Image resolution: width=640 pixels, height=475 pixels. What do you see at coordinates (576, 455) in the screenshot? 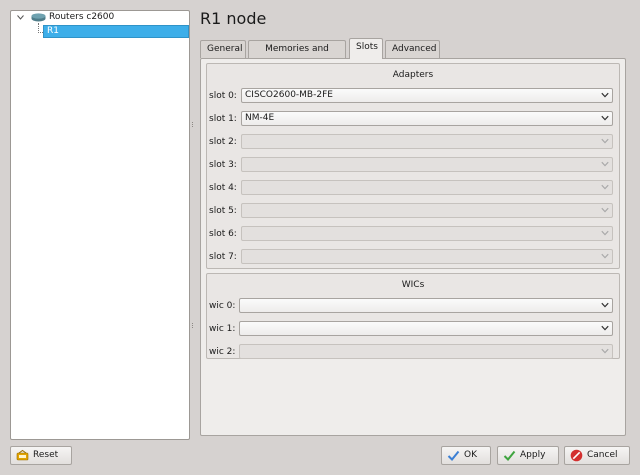
I see `cancel-icon` at bounding box center [576, 455].